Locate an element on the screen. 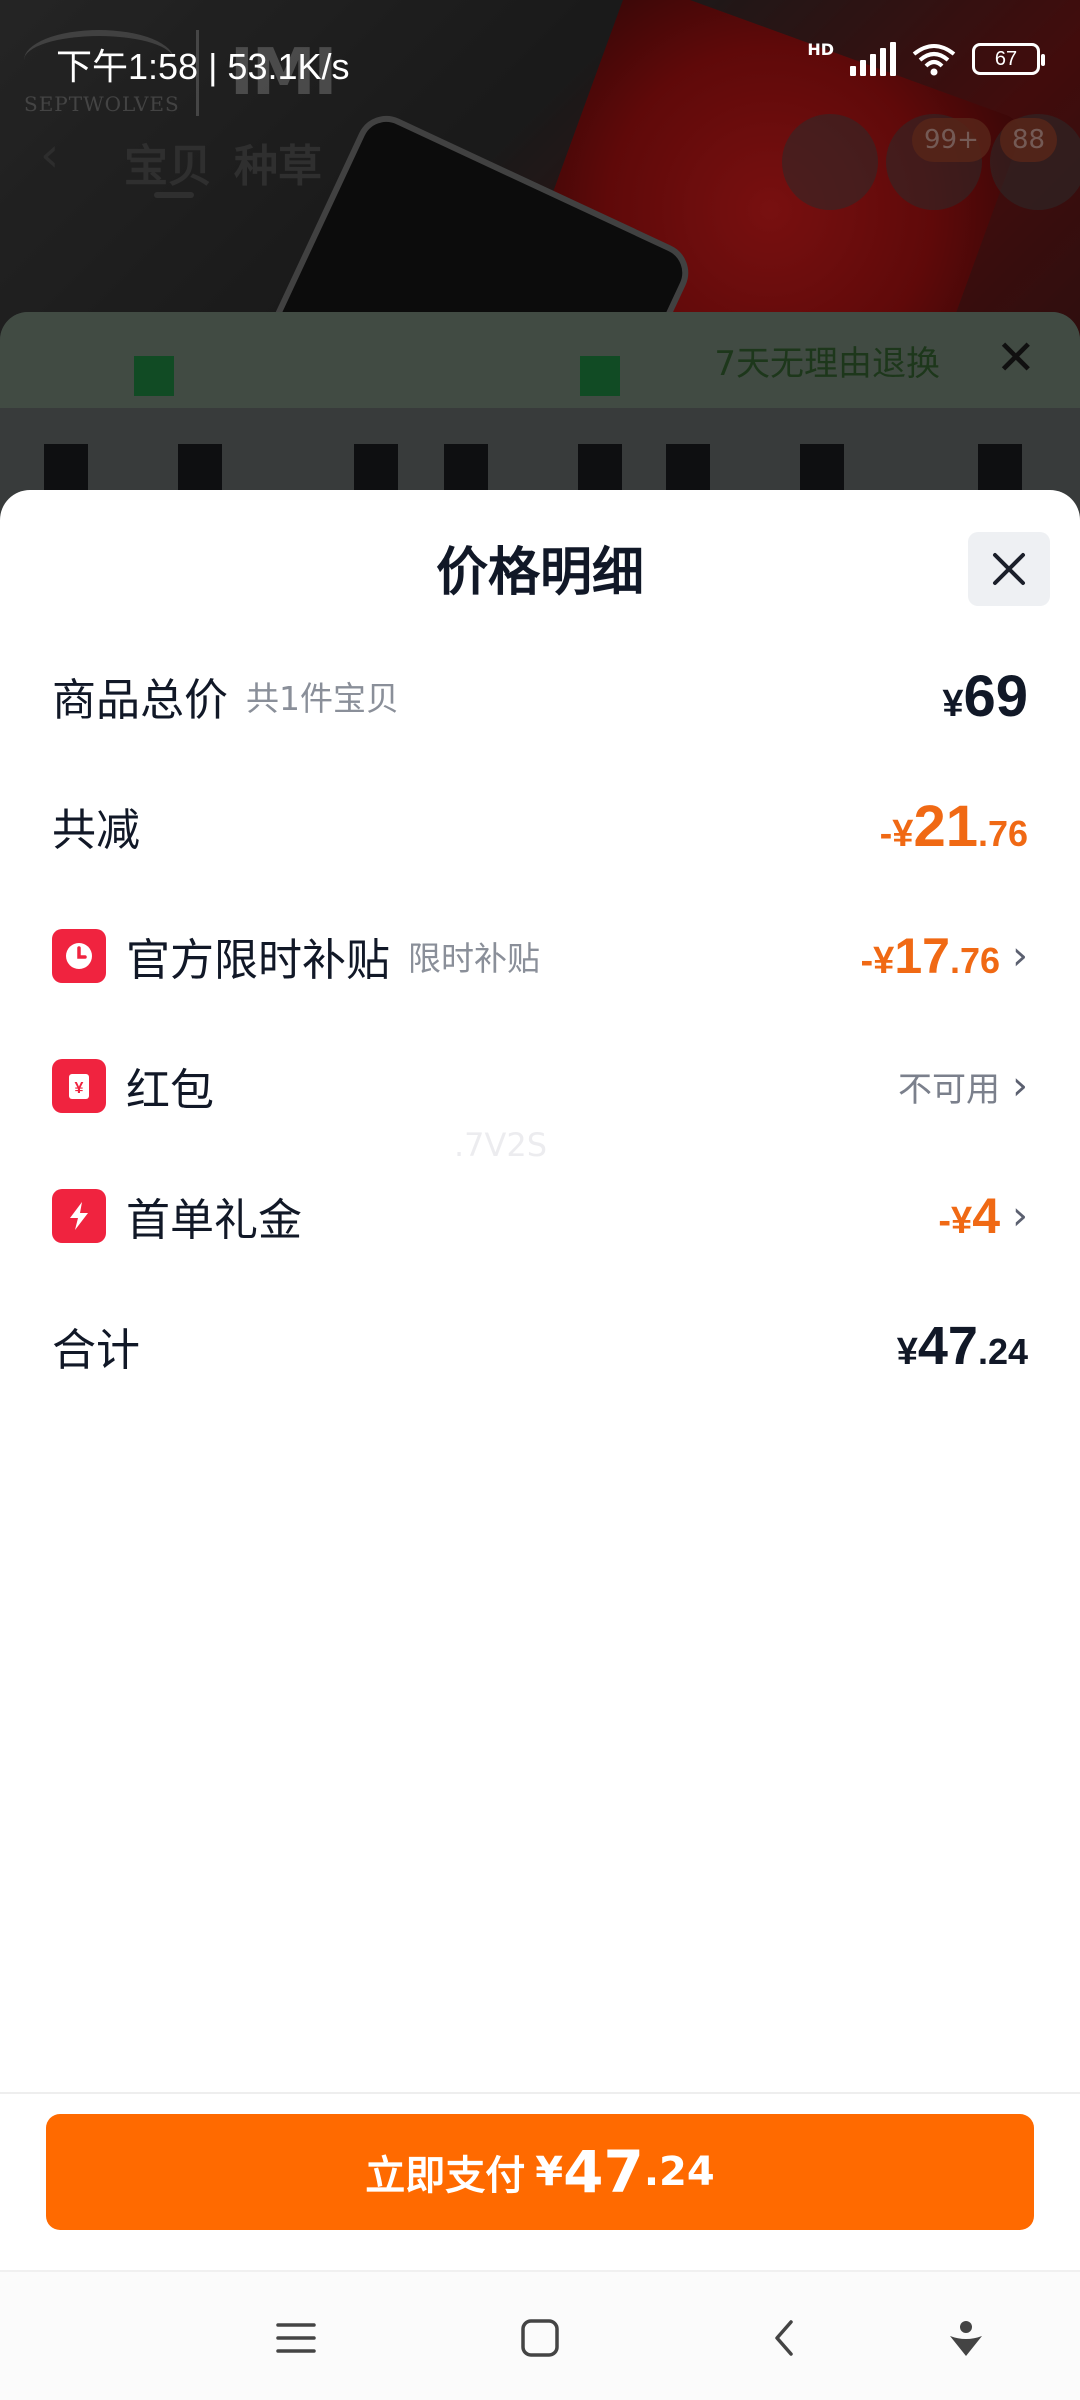 The width and height of the screenshot is (1080, 2400). home-icon is located at coordinates (540, 2338).